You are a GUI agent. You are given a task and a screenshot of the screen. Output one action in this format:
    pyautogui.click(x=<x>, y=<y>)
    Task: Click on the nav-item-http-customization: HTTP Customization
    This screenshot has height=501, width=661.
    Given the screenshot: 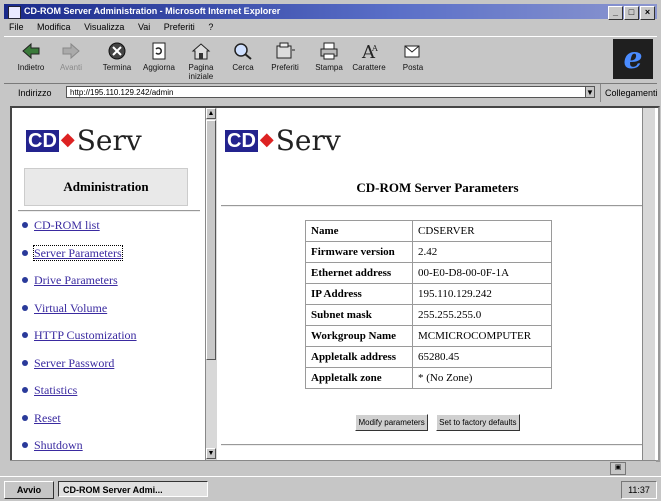 What is the action you would take?
    pyautogui.click(x=109, y=342)
    